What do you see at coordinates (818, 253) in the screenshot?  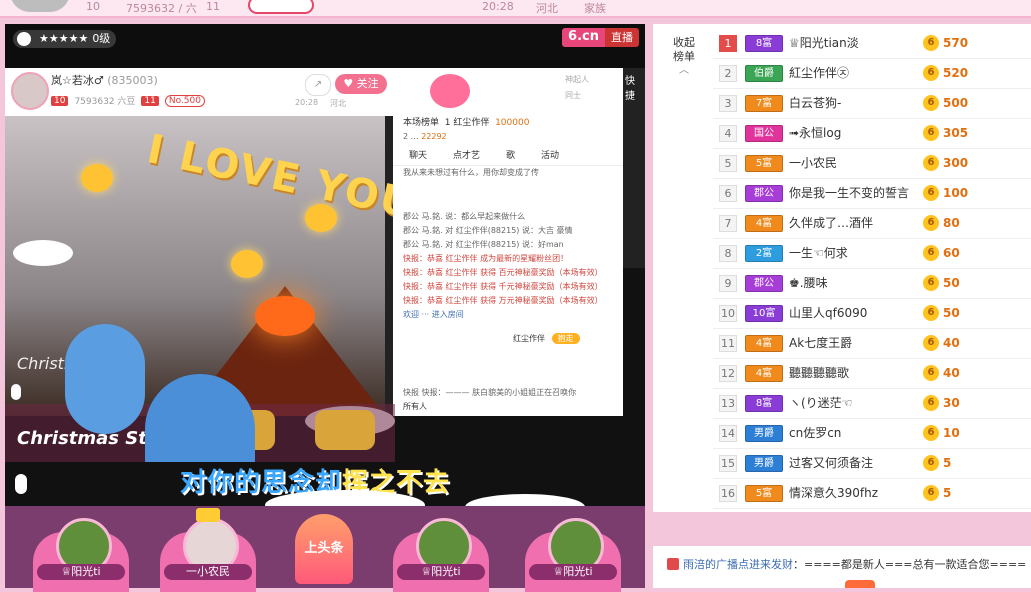 I see `rank-username: 一生☜何求` at bounding box center [818, 253].